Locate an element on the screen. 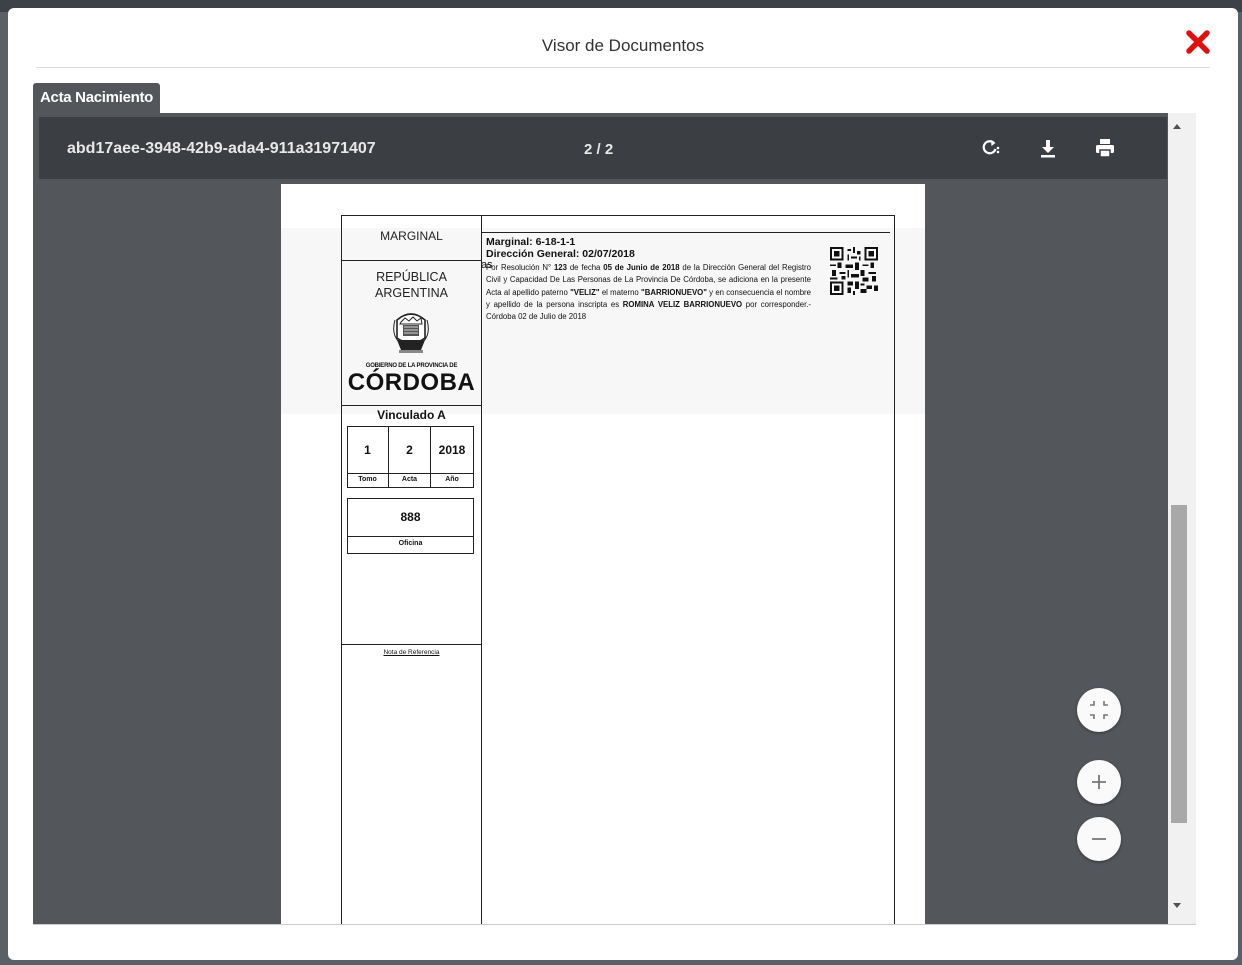 Image resolution: width=1242 pixels, height=965 pixels. rotate-button is located at coordinates (990, 148).